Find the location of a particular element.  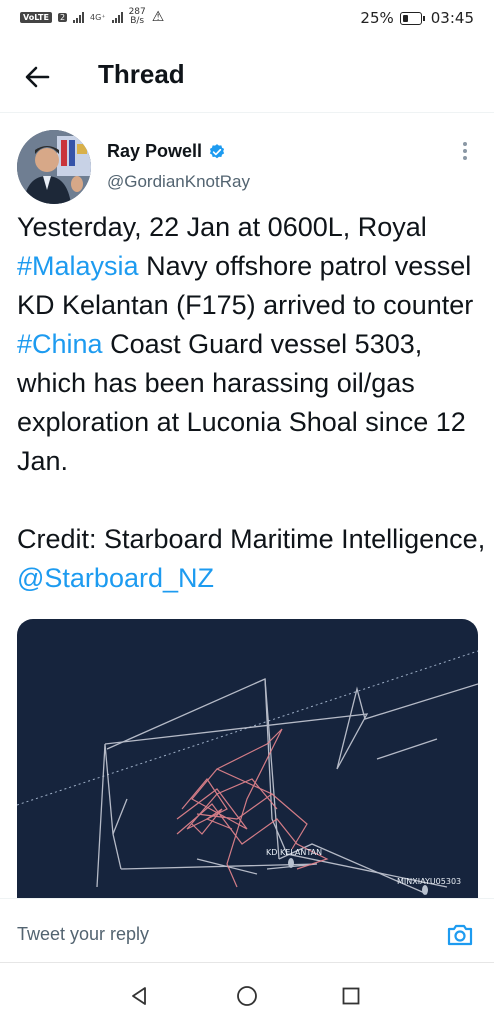

camera-button is located at coordinates (460, 935).